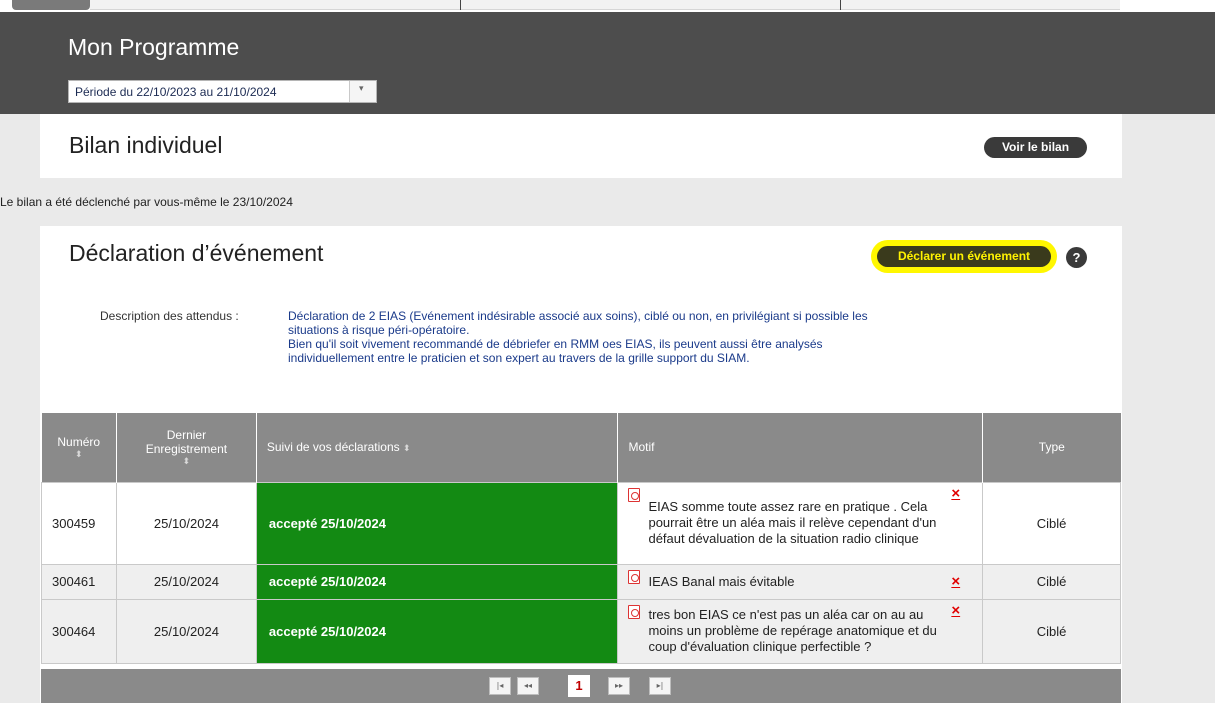 This screenshot has width=1215, height=703. I want to click on current-page: 1, so click(579, 686).